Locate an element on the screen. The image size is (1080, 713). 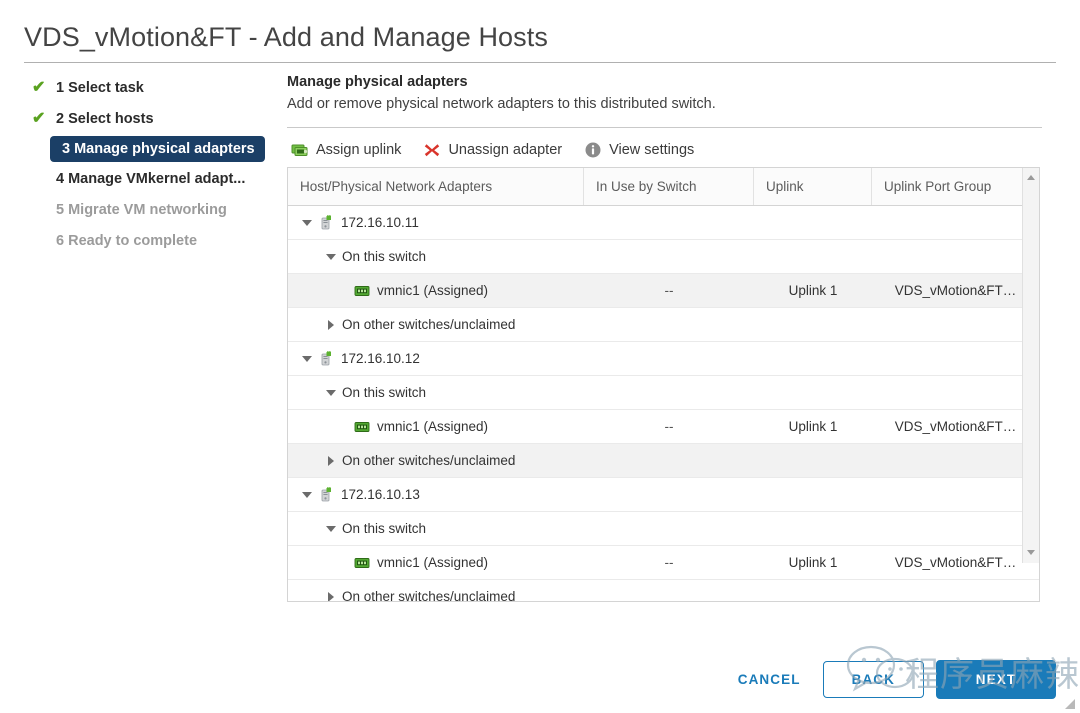
column-header-host: Host/Physical Network Adapters is located at coordinates (436, 186).